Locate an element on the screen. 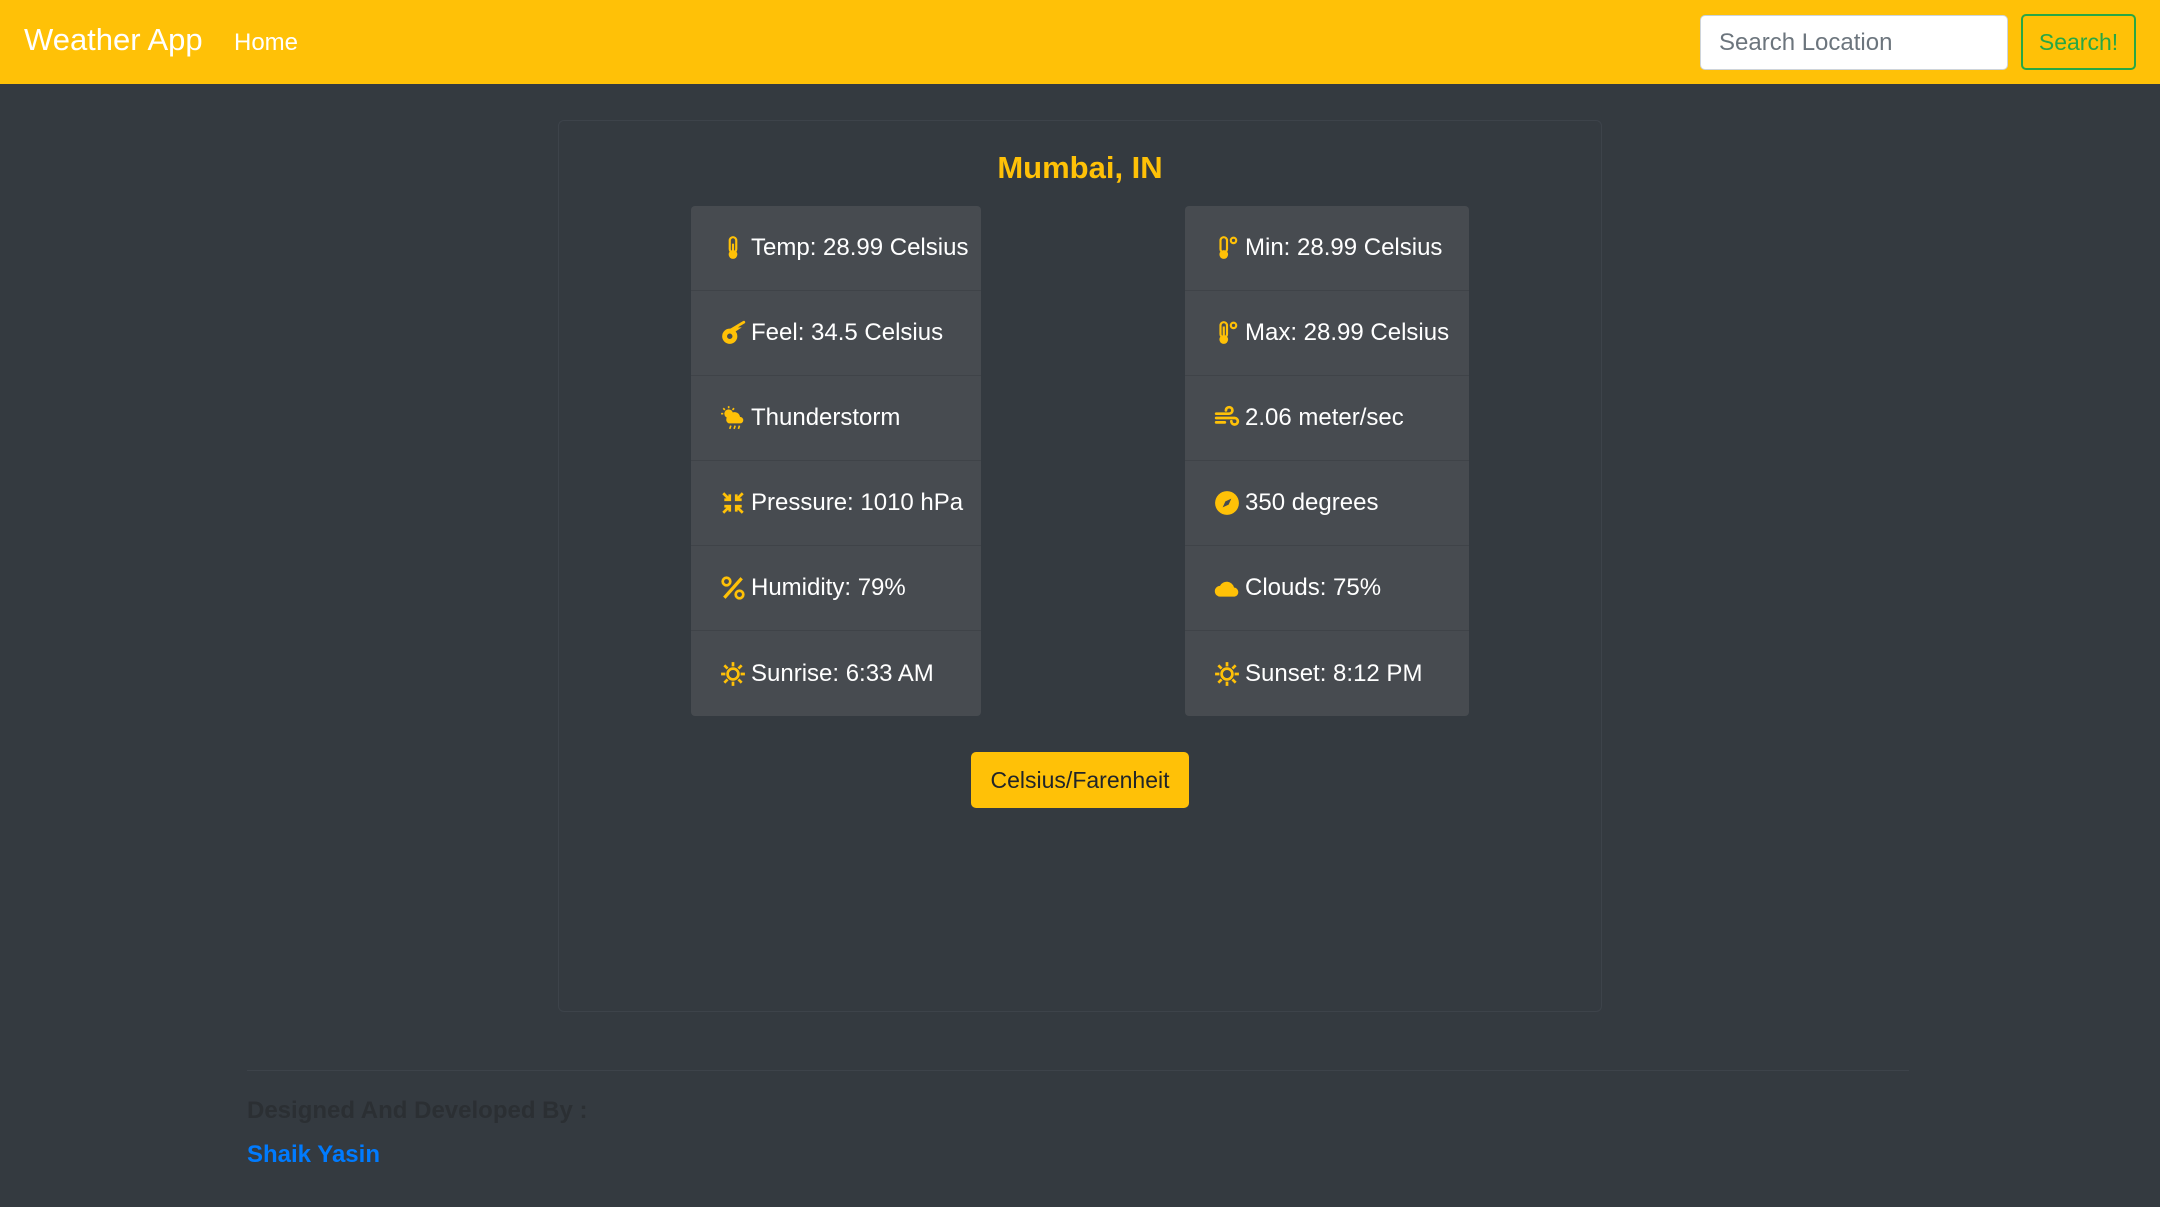 The image size is (2160, 1207). feel-row: Feel: 34.5 Celsius is located at coordinates (836, 333).